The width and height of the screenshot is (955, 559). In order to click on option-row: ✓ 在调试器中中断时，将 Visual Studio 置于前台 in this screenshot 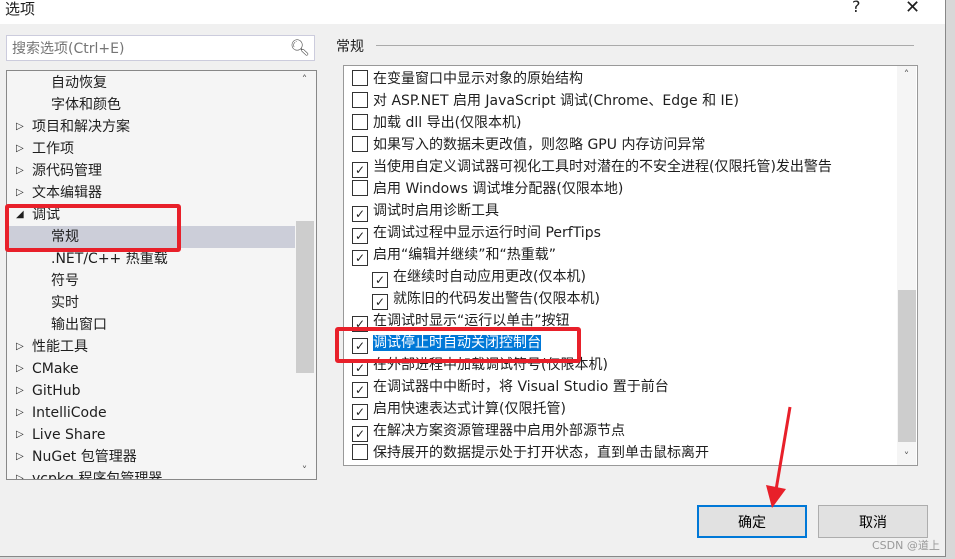, I will do `click(510, 387)`.